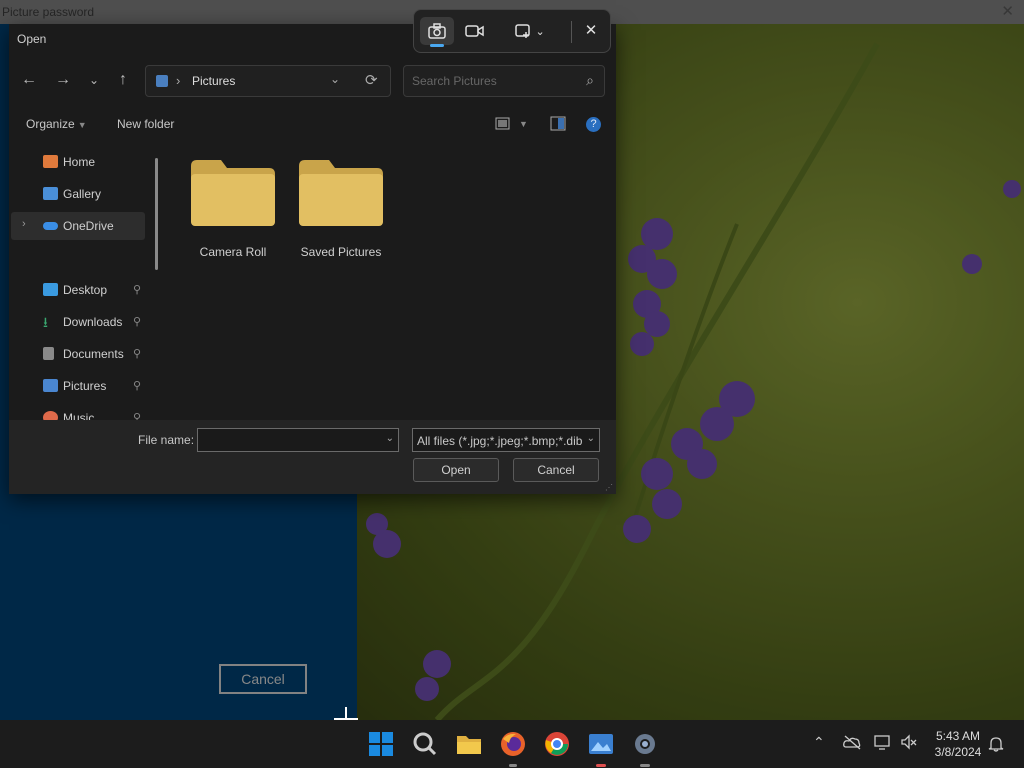 The width and height of the screenshot is (1024, 768). I want to click on camera-icon, so click(437, 31).